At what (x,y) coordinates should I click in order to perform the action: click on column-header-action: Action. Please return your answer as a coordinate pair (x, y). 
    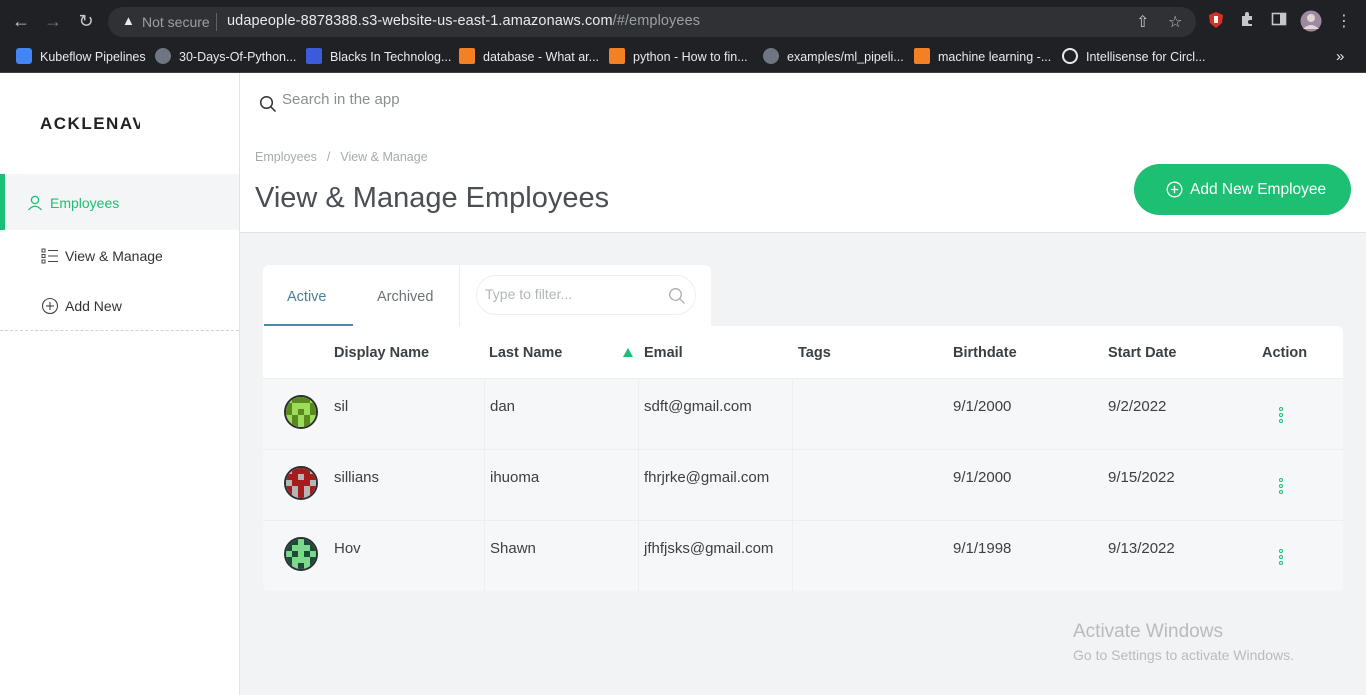
    Looking at the image, I should click on (1285, 353).